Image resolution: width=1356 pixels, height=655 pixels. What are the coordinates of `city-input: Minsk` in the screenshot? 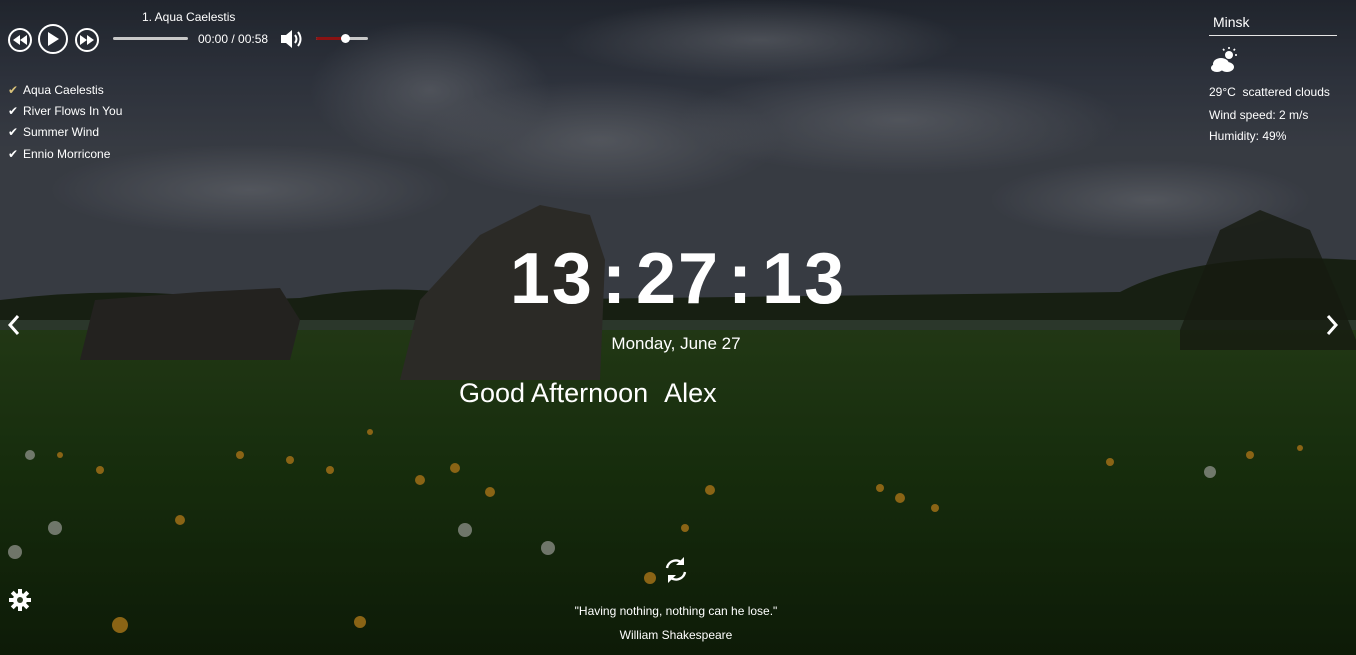 It's located at (1273, 24).